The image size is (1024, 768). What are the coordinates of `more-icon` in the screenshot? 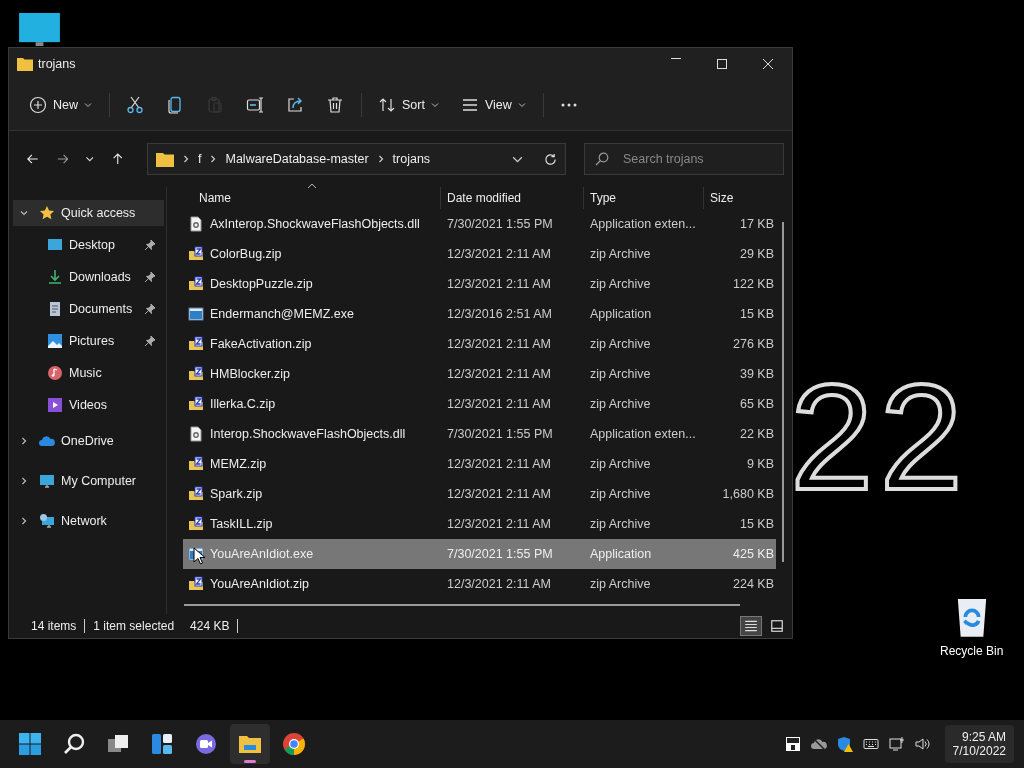 It's located at (568, 105).